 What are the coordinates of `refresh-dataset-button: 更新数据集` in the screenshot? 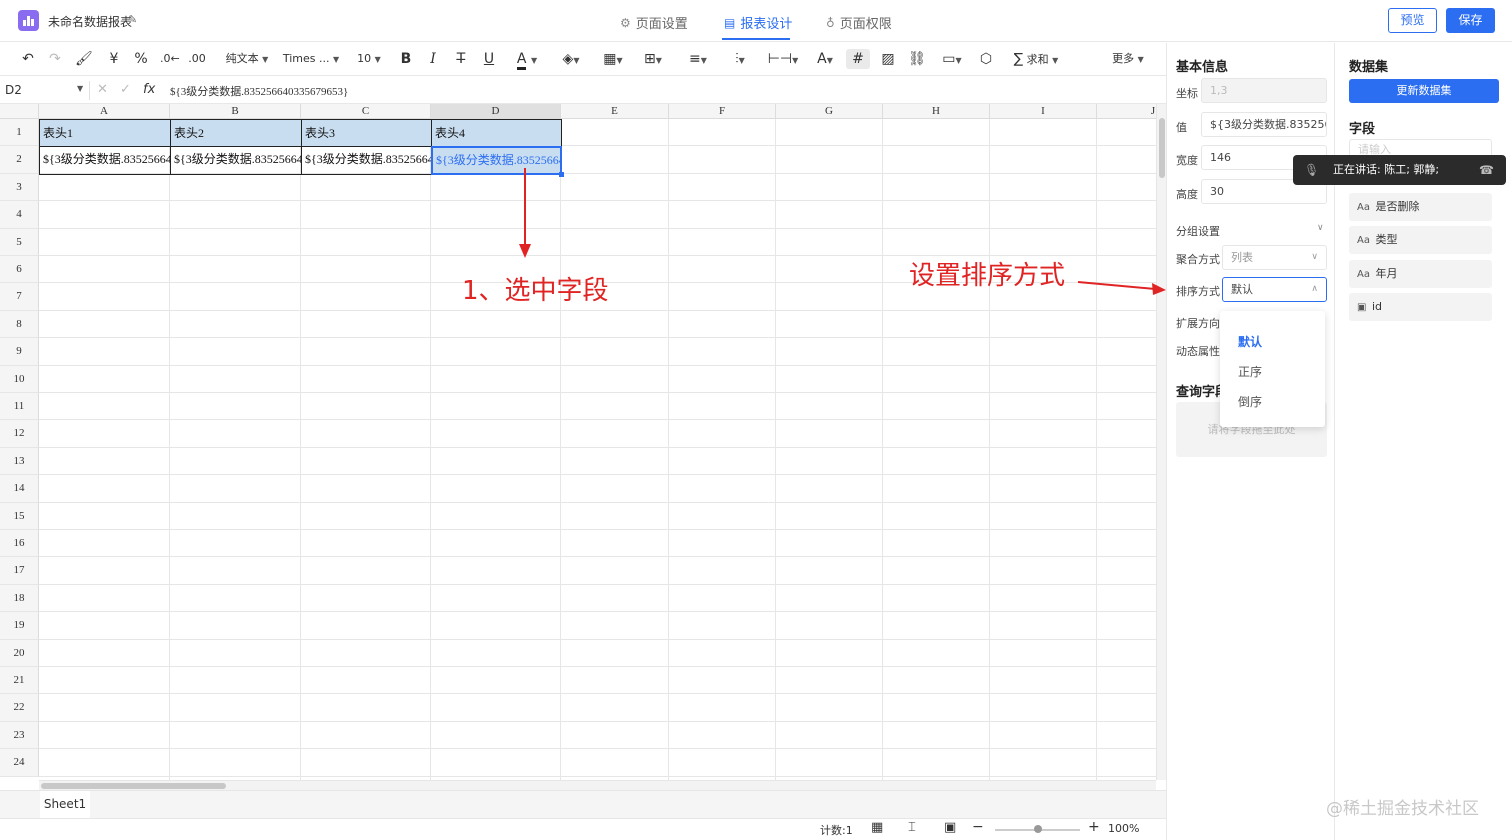 It's located at (1424, 91).